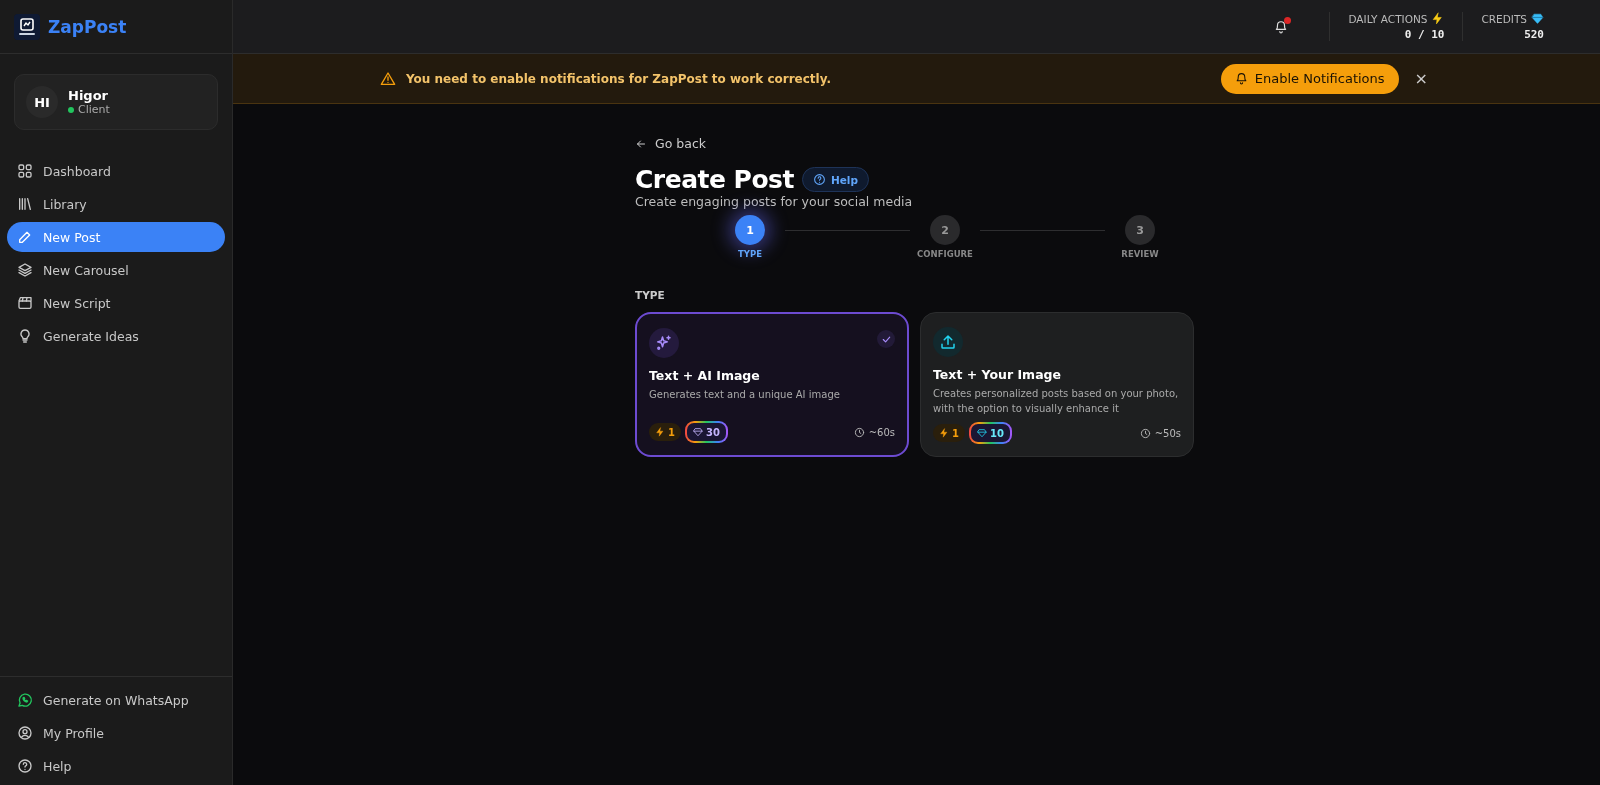 Image resolution: width=1600 pixels, height=785 pixels. I want to click on brand-name: ZapPost, so click(87, 26).